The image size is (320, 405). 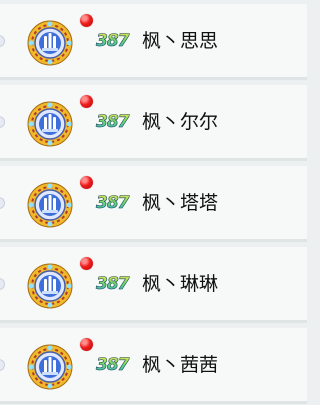 I want to click on contact-name: 枫丶塔塔, so click(x=180, y=203).